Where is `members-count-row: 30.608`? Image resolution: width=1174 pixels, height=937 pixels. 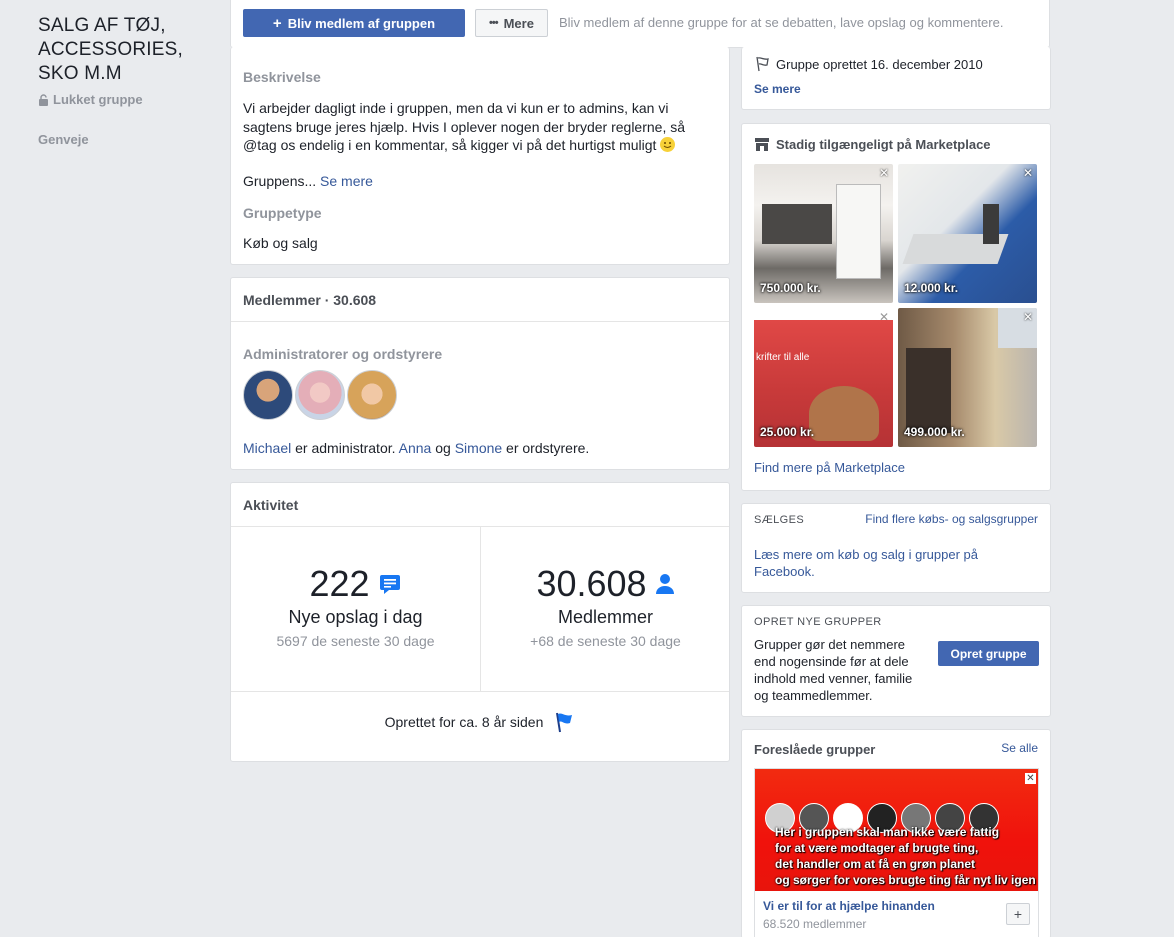
members-count-row: 30.608 is located at coordinates (605, 584).